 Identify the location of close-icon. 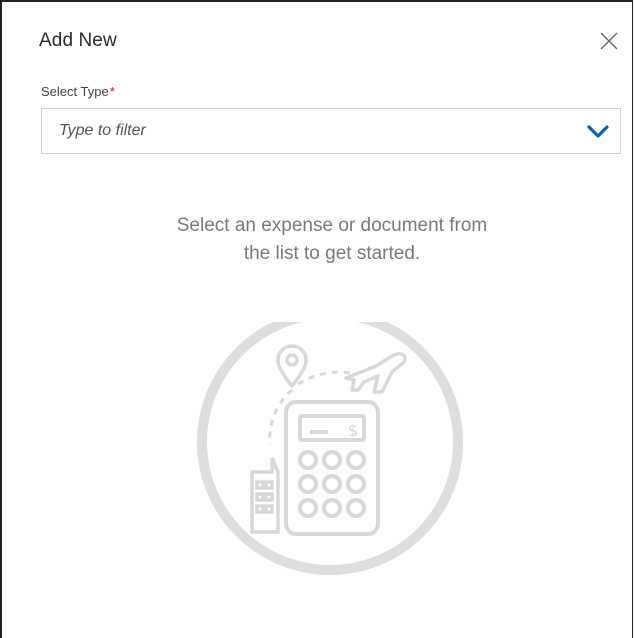
(609, 41).